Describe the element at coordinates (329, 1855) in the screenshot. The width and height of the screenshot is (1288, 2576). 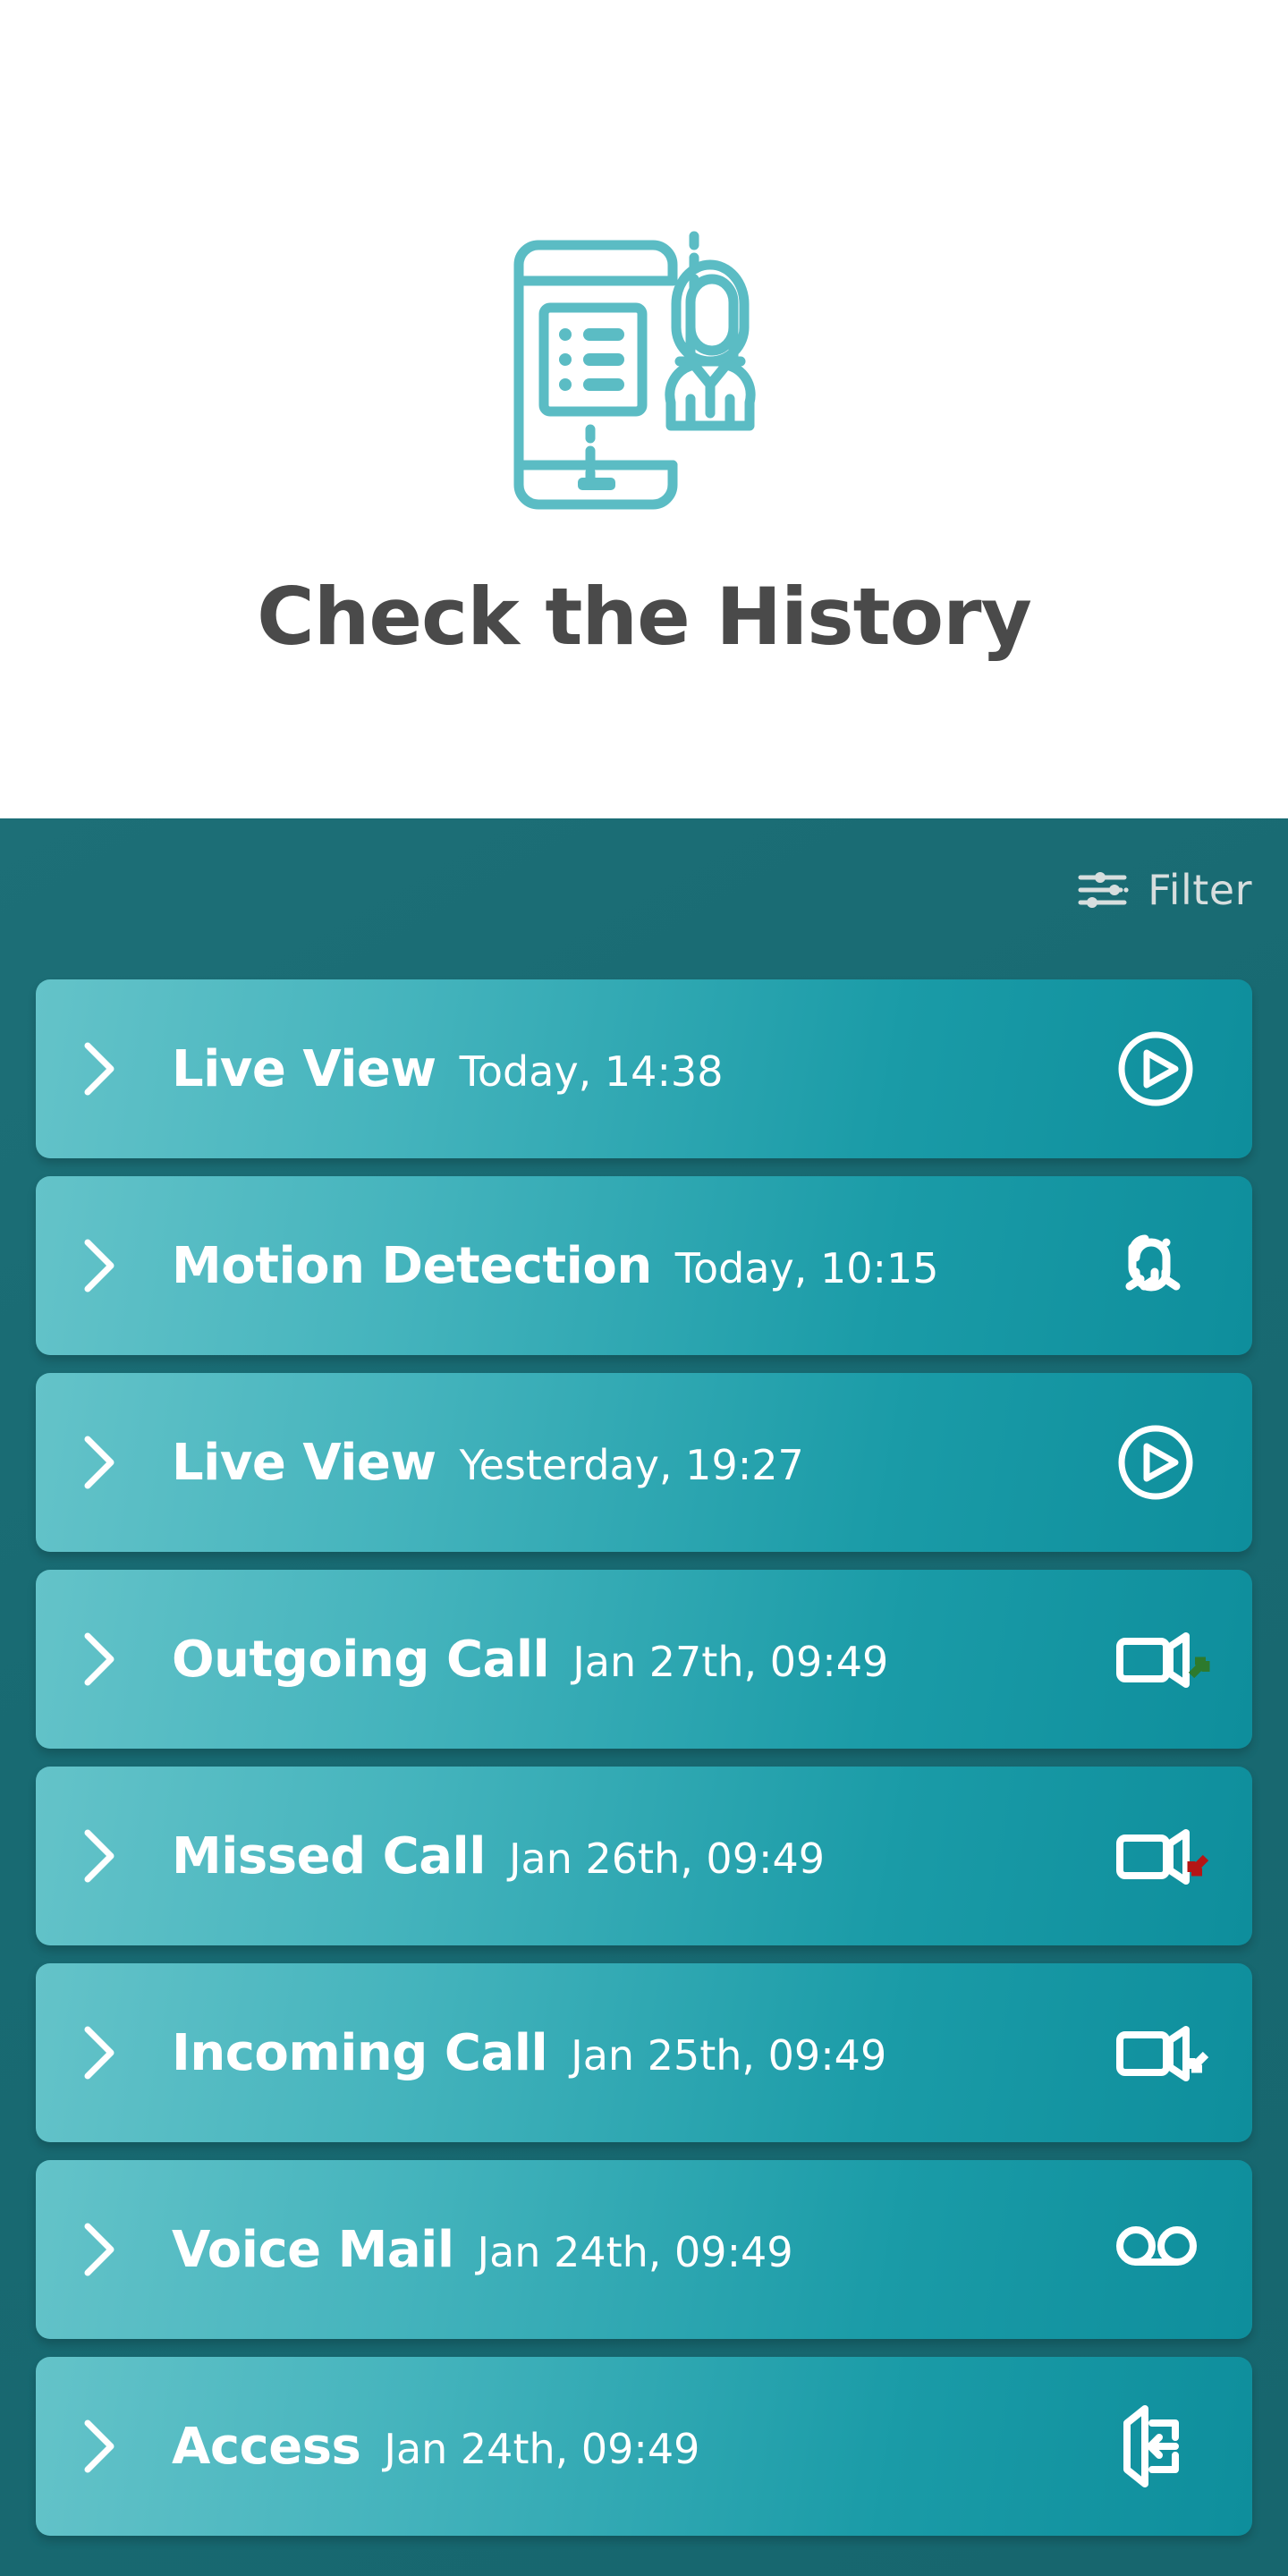
I see `list-item-title: Missed Call` at that location.